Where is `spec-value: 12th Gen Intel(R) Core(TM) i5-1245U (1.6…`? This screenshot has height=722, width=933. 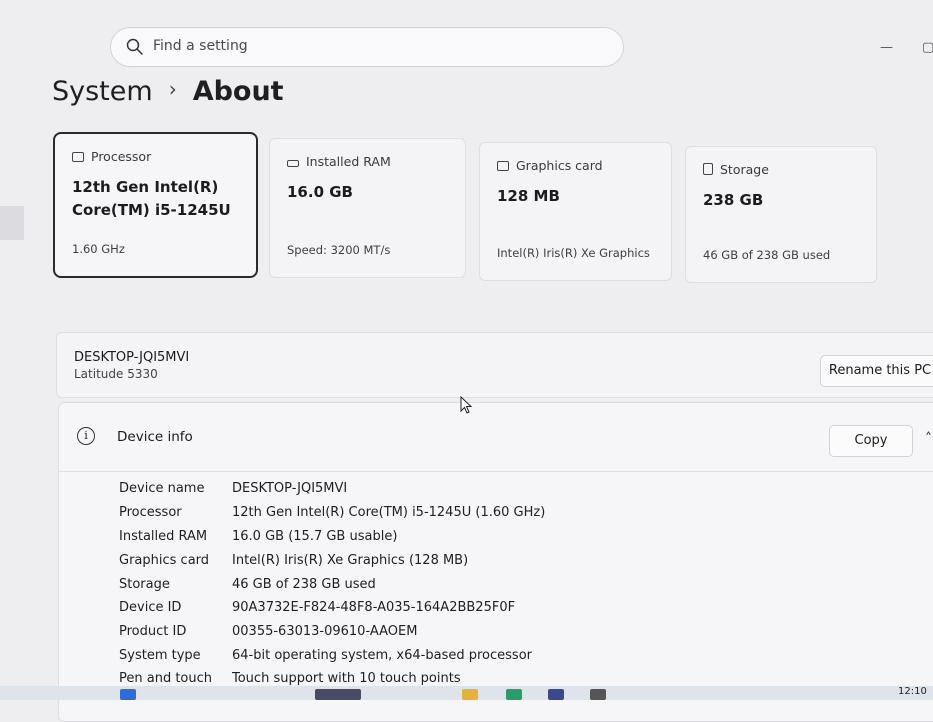
spec-value: 12th Gen Intel(R) Core(TM) i5-1245U (1.6… is located at coordinates (389, 512).